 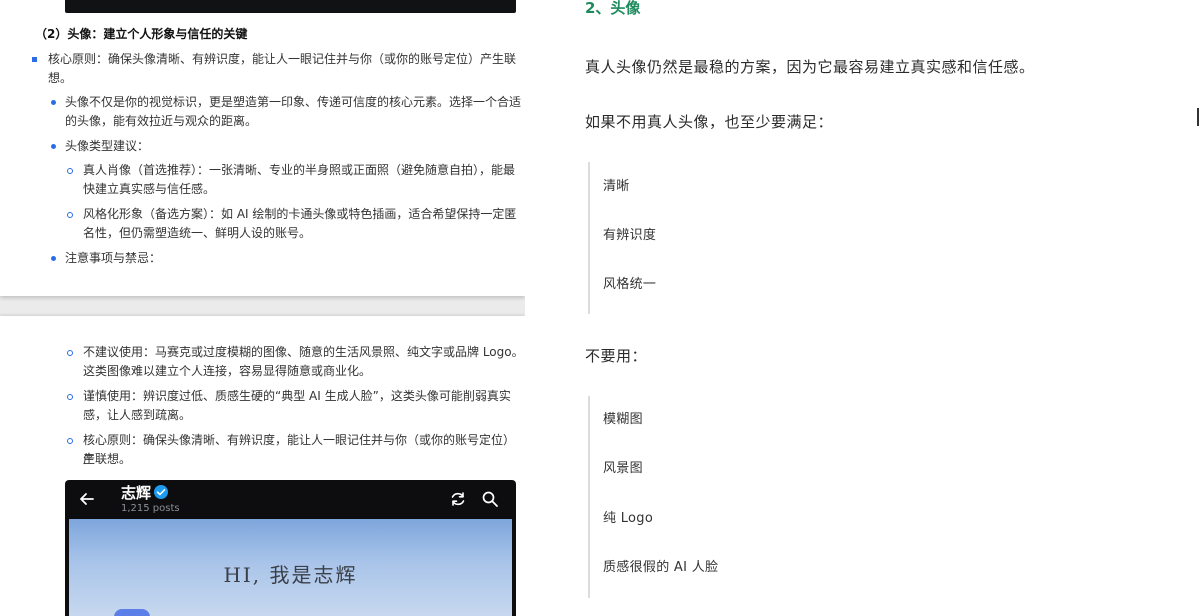 I want to click on previous-image-edge, so click(x=290, y=6).